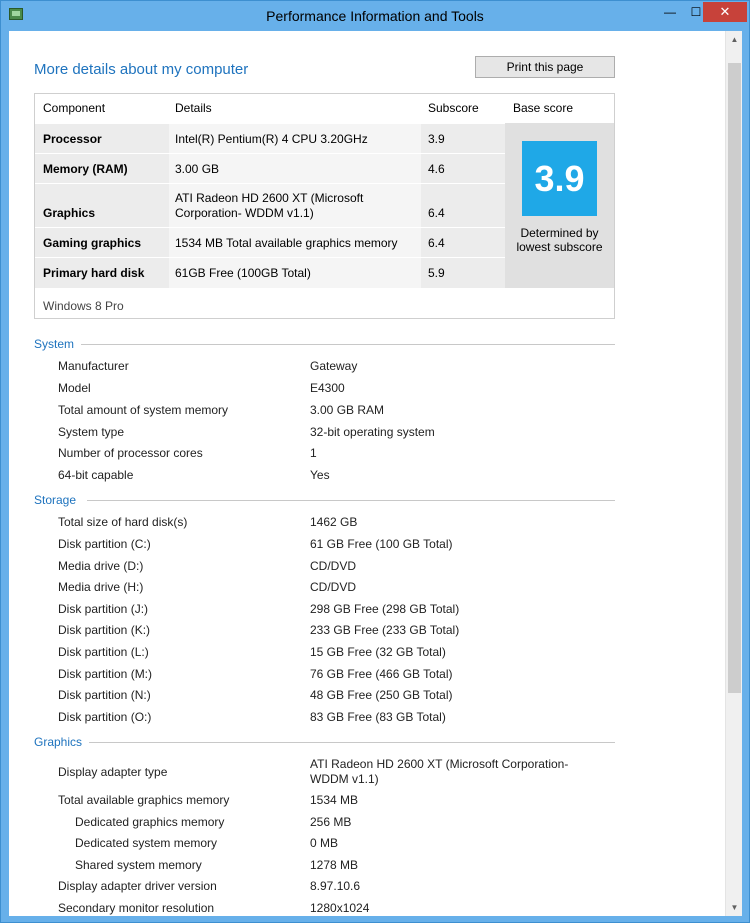 The width and height of the screenshot is (750, 923). Describe the element at coordinates (91, 432) in the screenshot. I see `info-label: System type` at that location.